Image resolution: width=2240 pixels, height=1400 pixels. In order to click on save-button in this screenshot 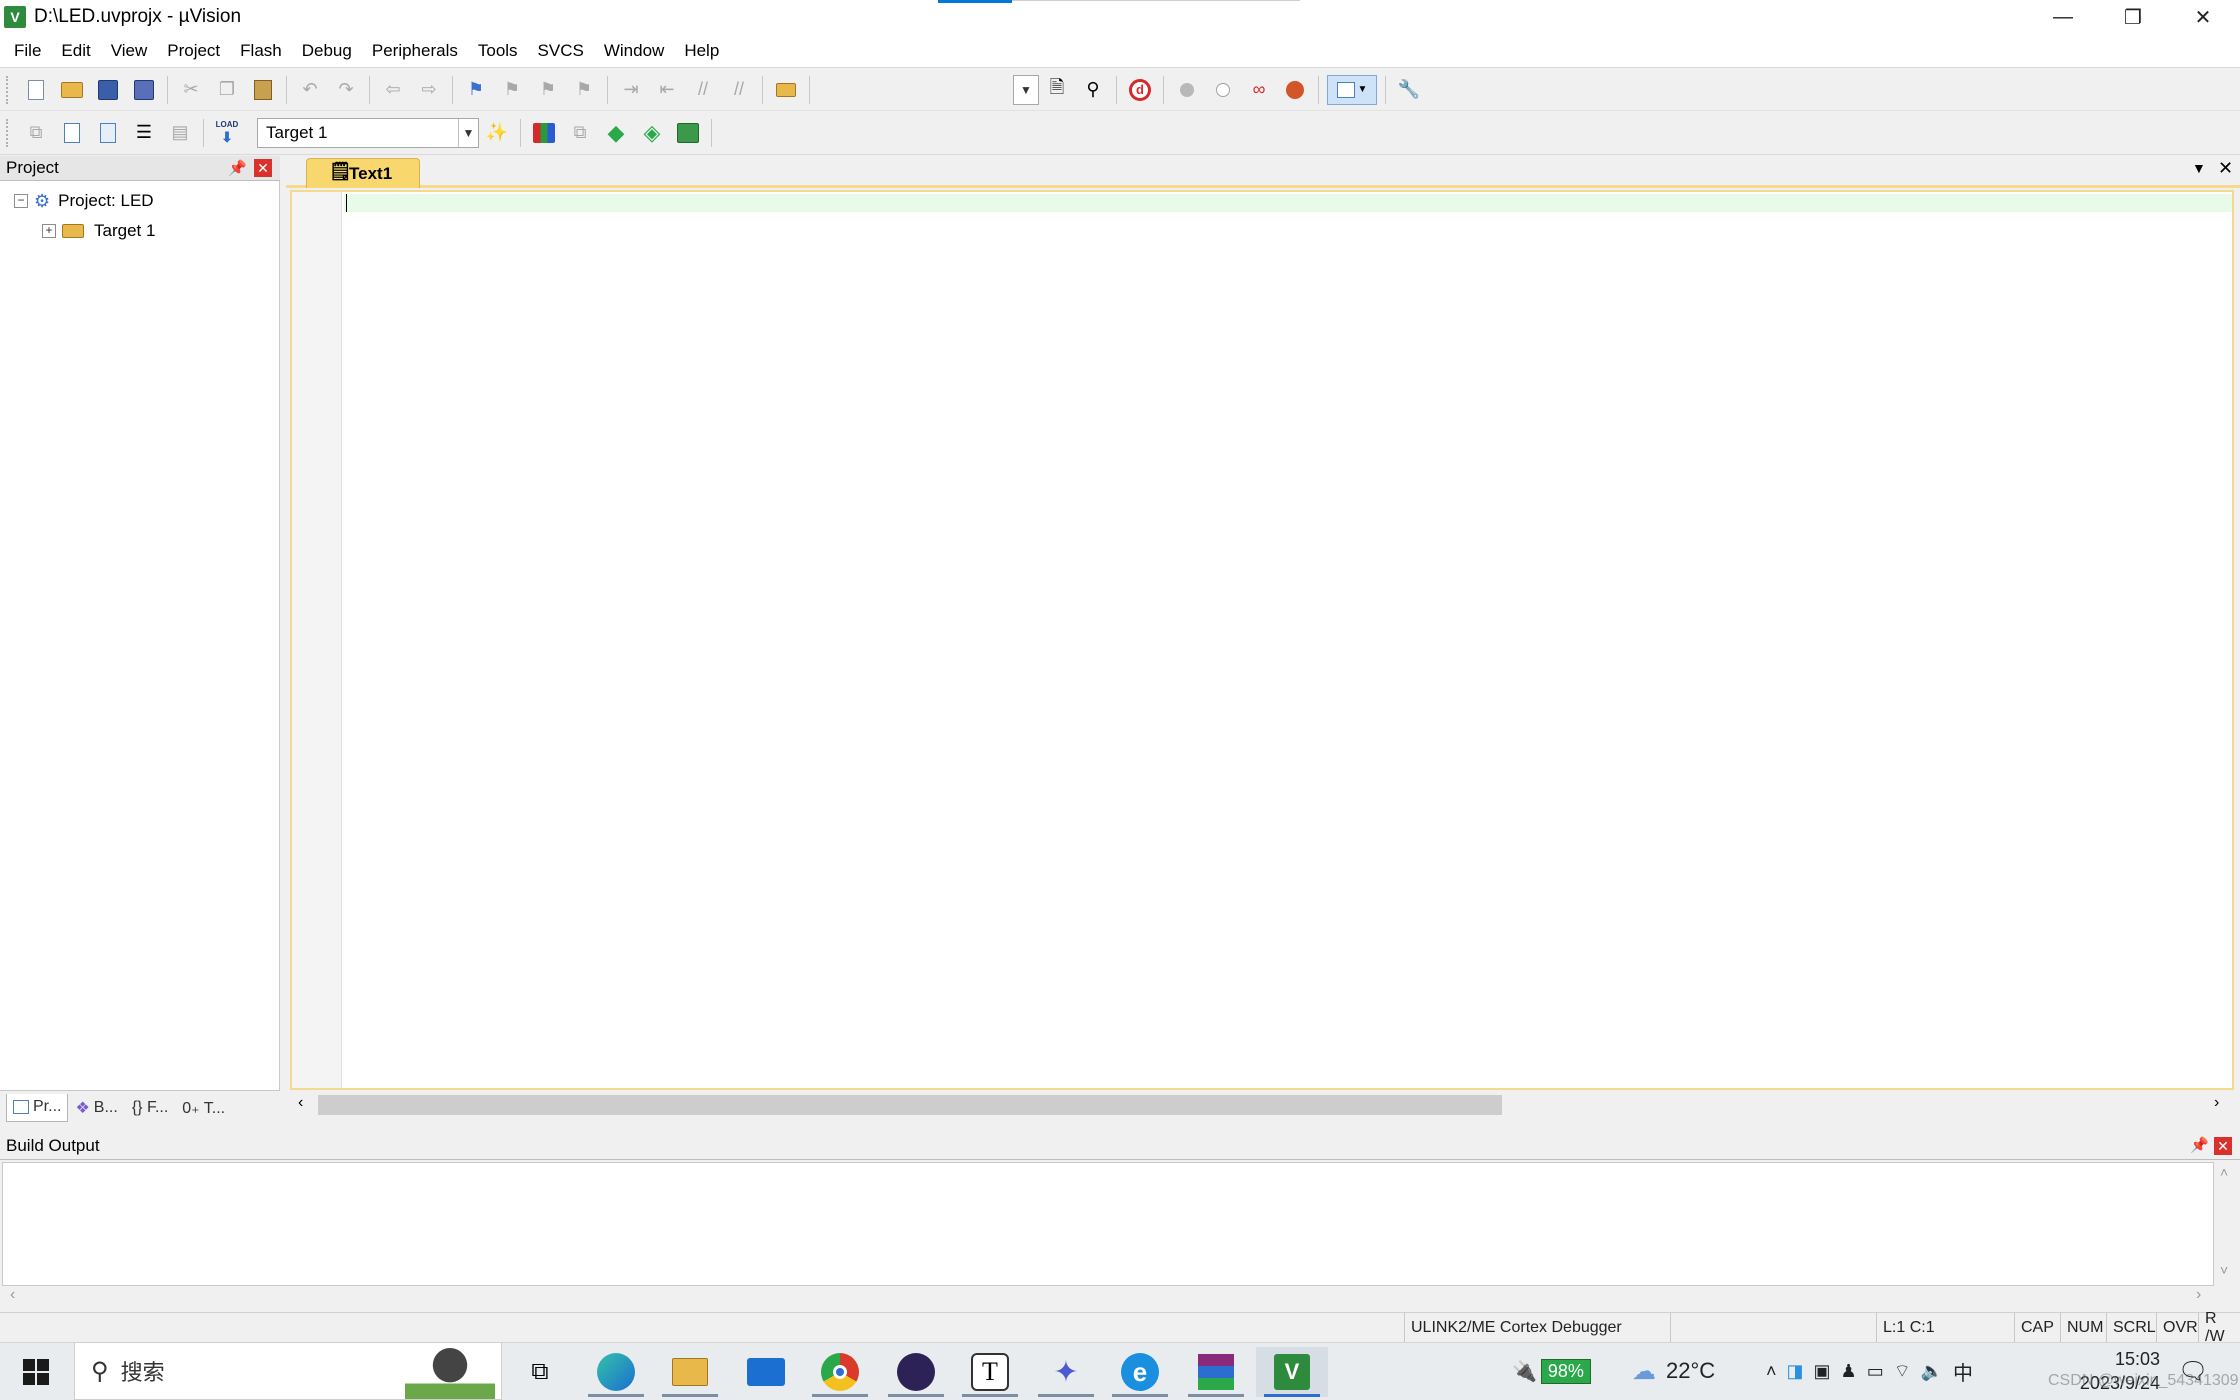, I will do `click(108, 90)`.